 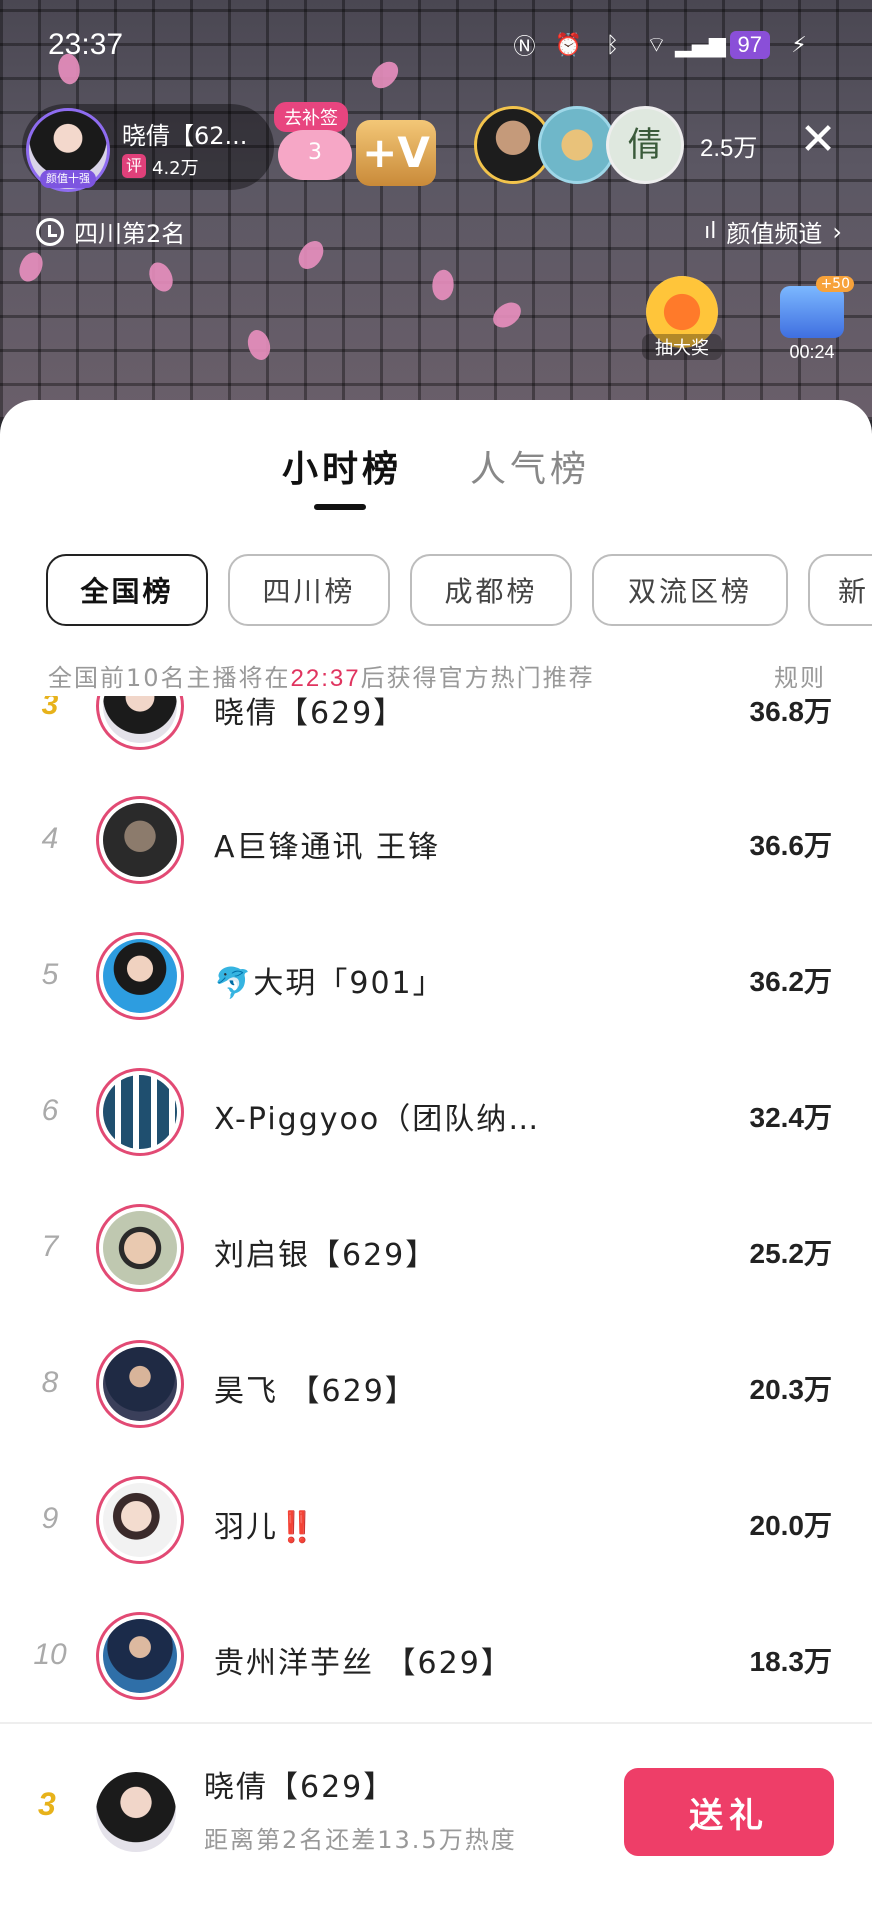 What do you see at coordinates (266, 1527) in the screenshot?
I see `streamer-name: 羽儿‼️` at bounding box center [266, 1527].